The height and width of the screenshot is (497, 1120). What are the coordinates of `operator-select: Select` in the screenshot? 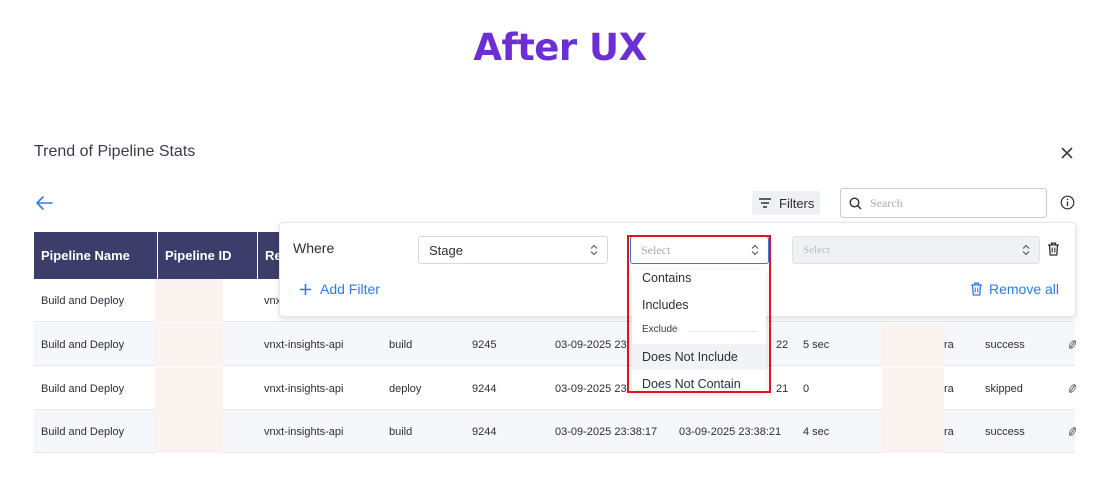 It's located at (699, 250).